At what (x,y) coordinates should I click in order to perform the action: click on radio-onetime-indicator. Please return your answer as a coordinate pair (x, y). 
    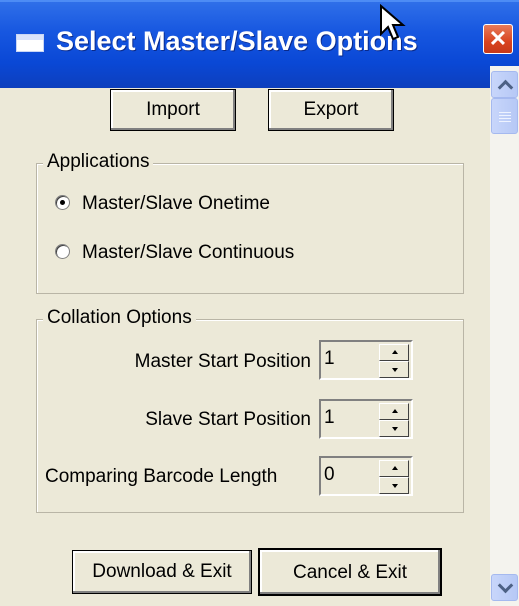
    Looking at the image, I should click on (62, 202).